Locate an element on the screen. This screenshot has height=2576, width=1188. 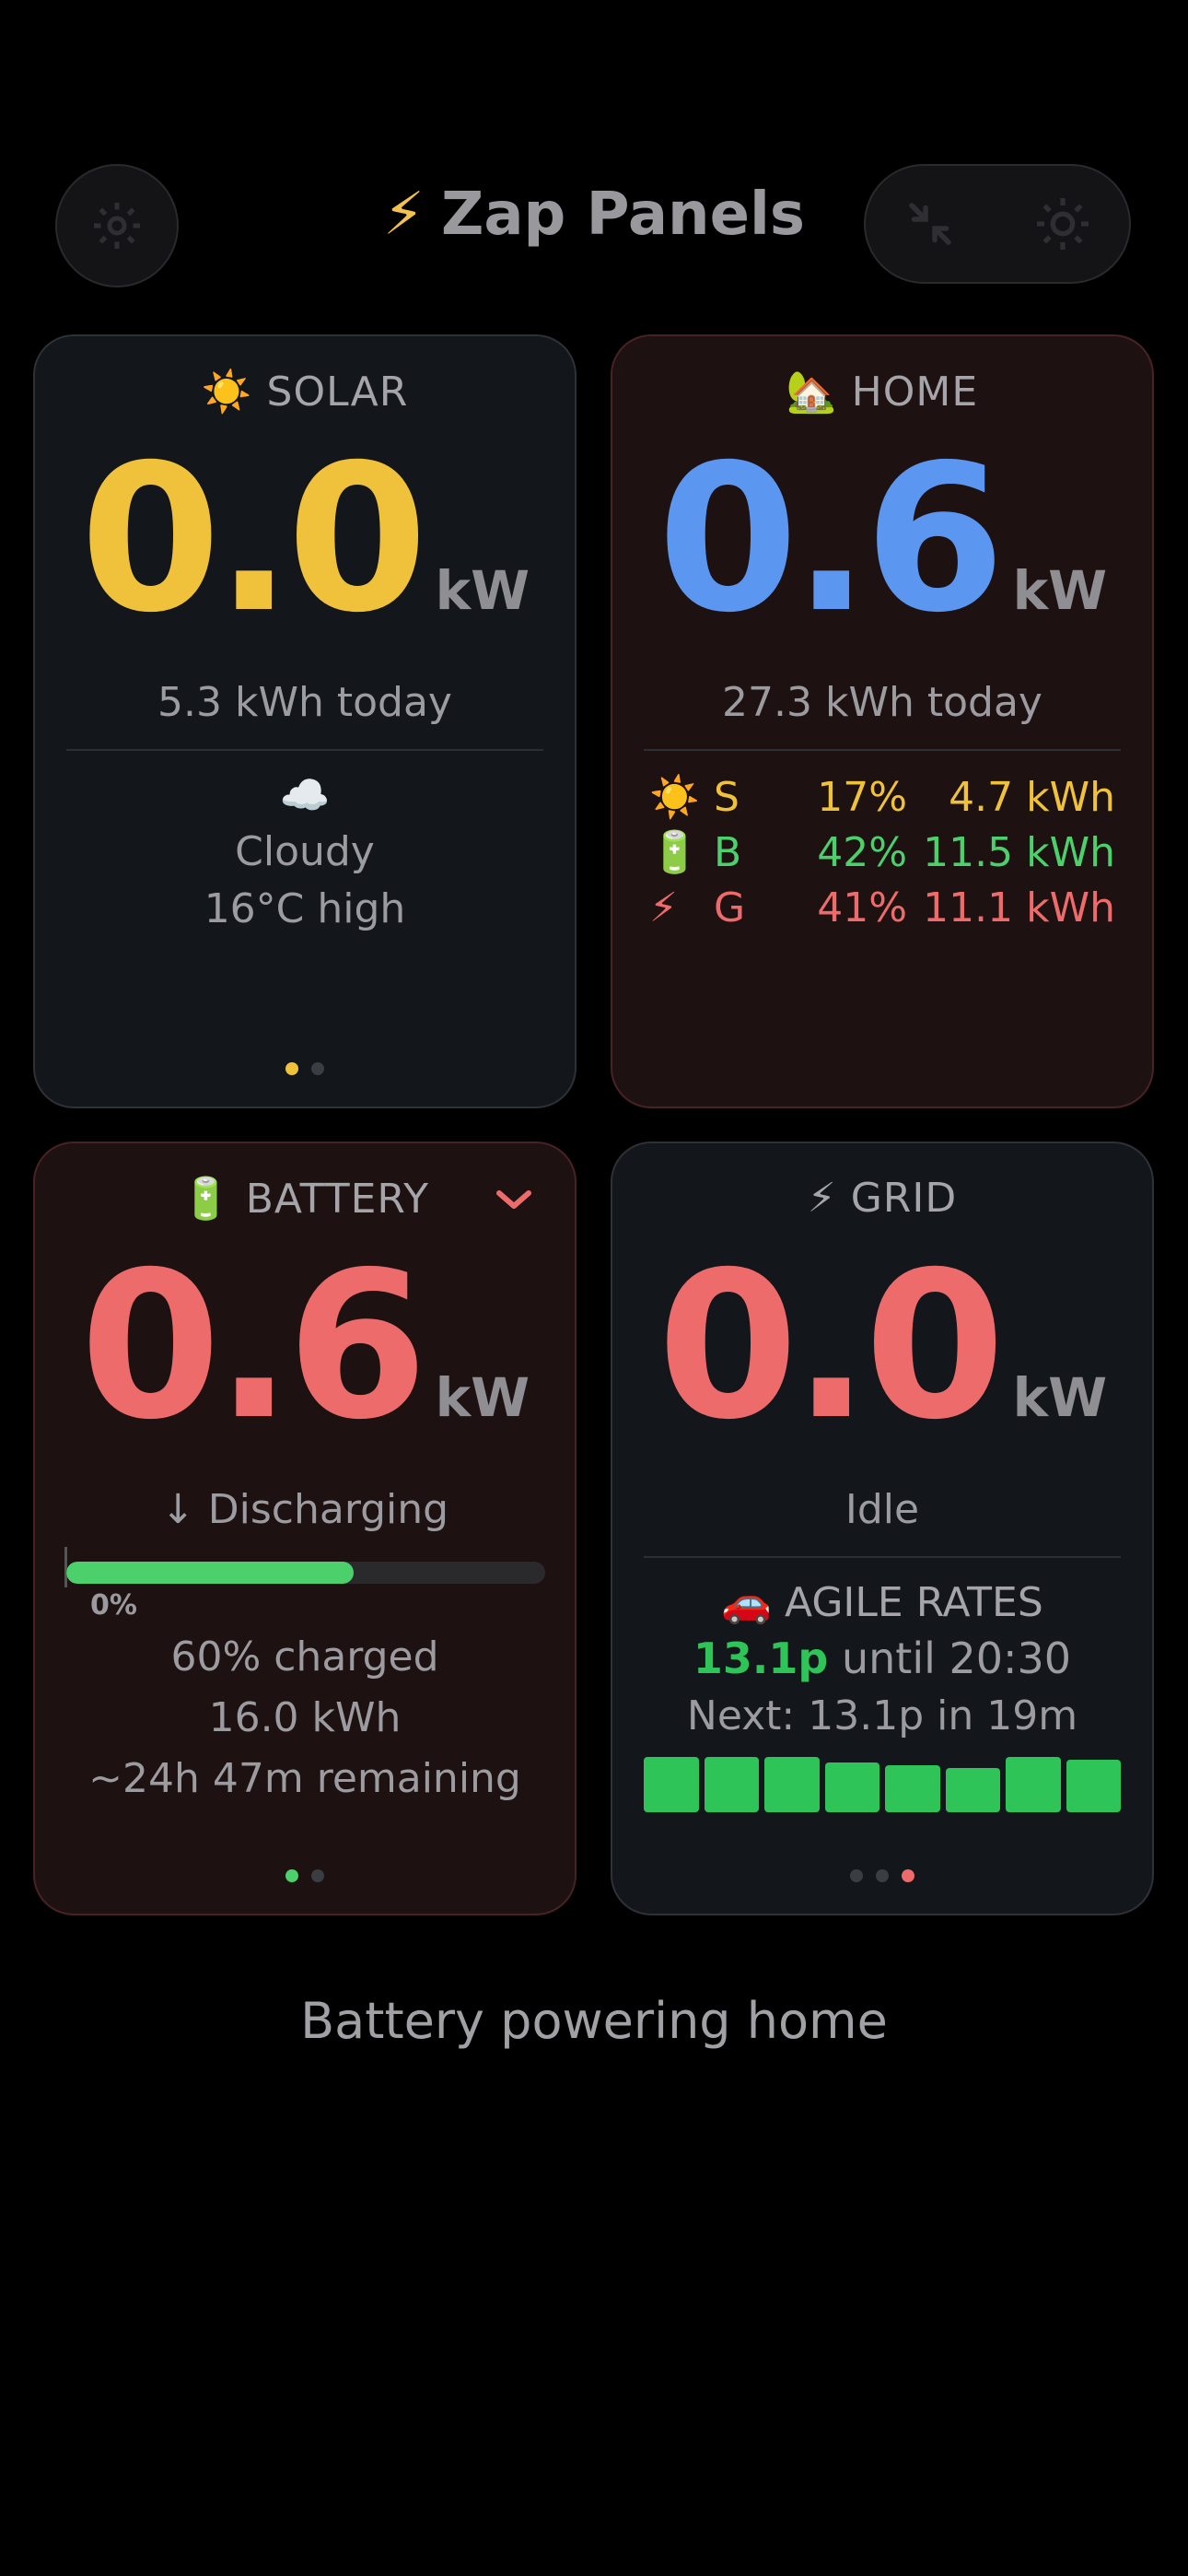
mix-row-grid: ⚡ G 41% 11.1 kWh is located at coordinates (882, 907).